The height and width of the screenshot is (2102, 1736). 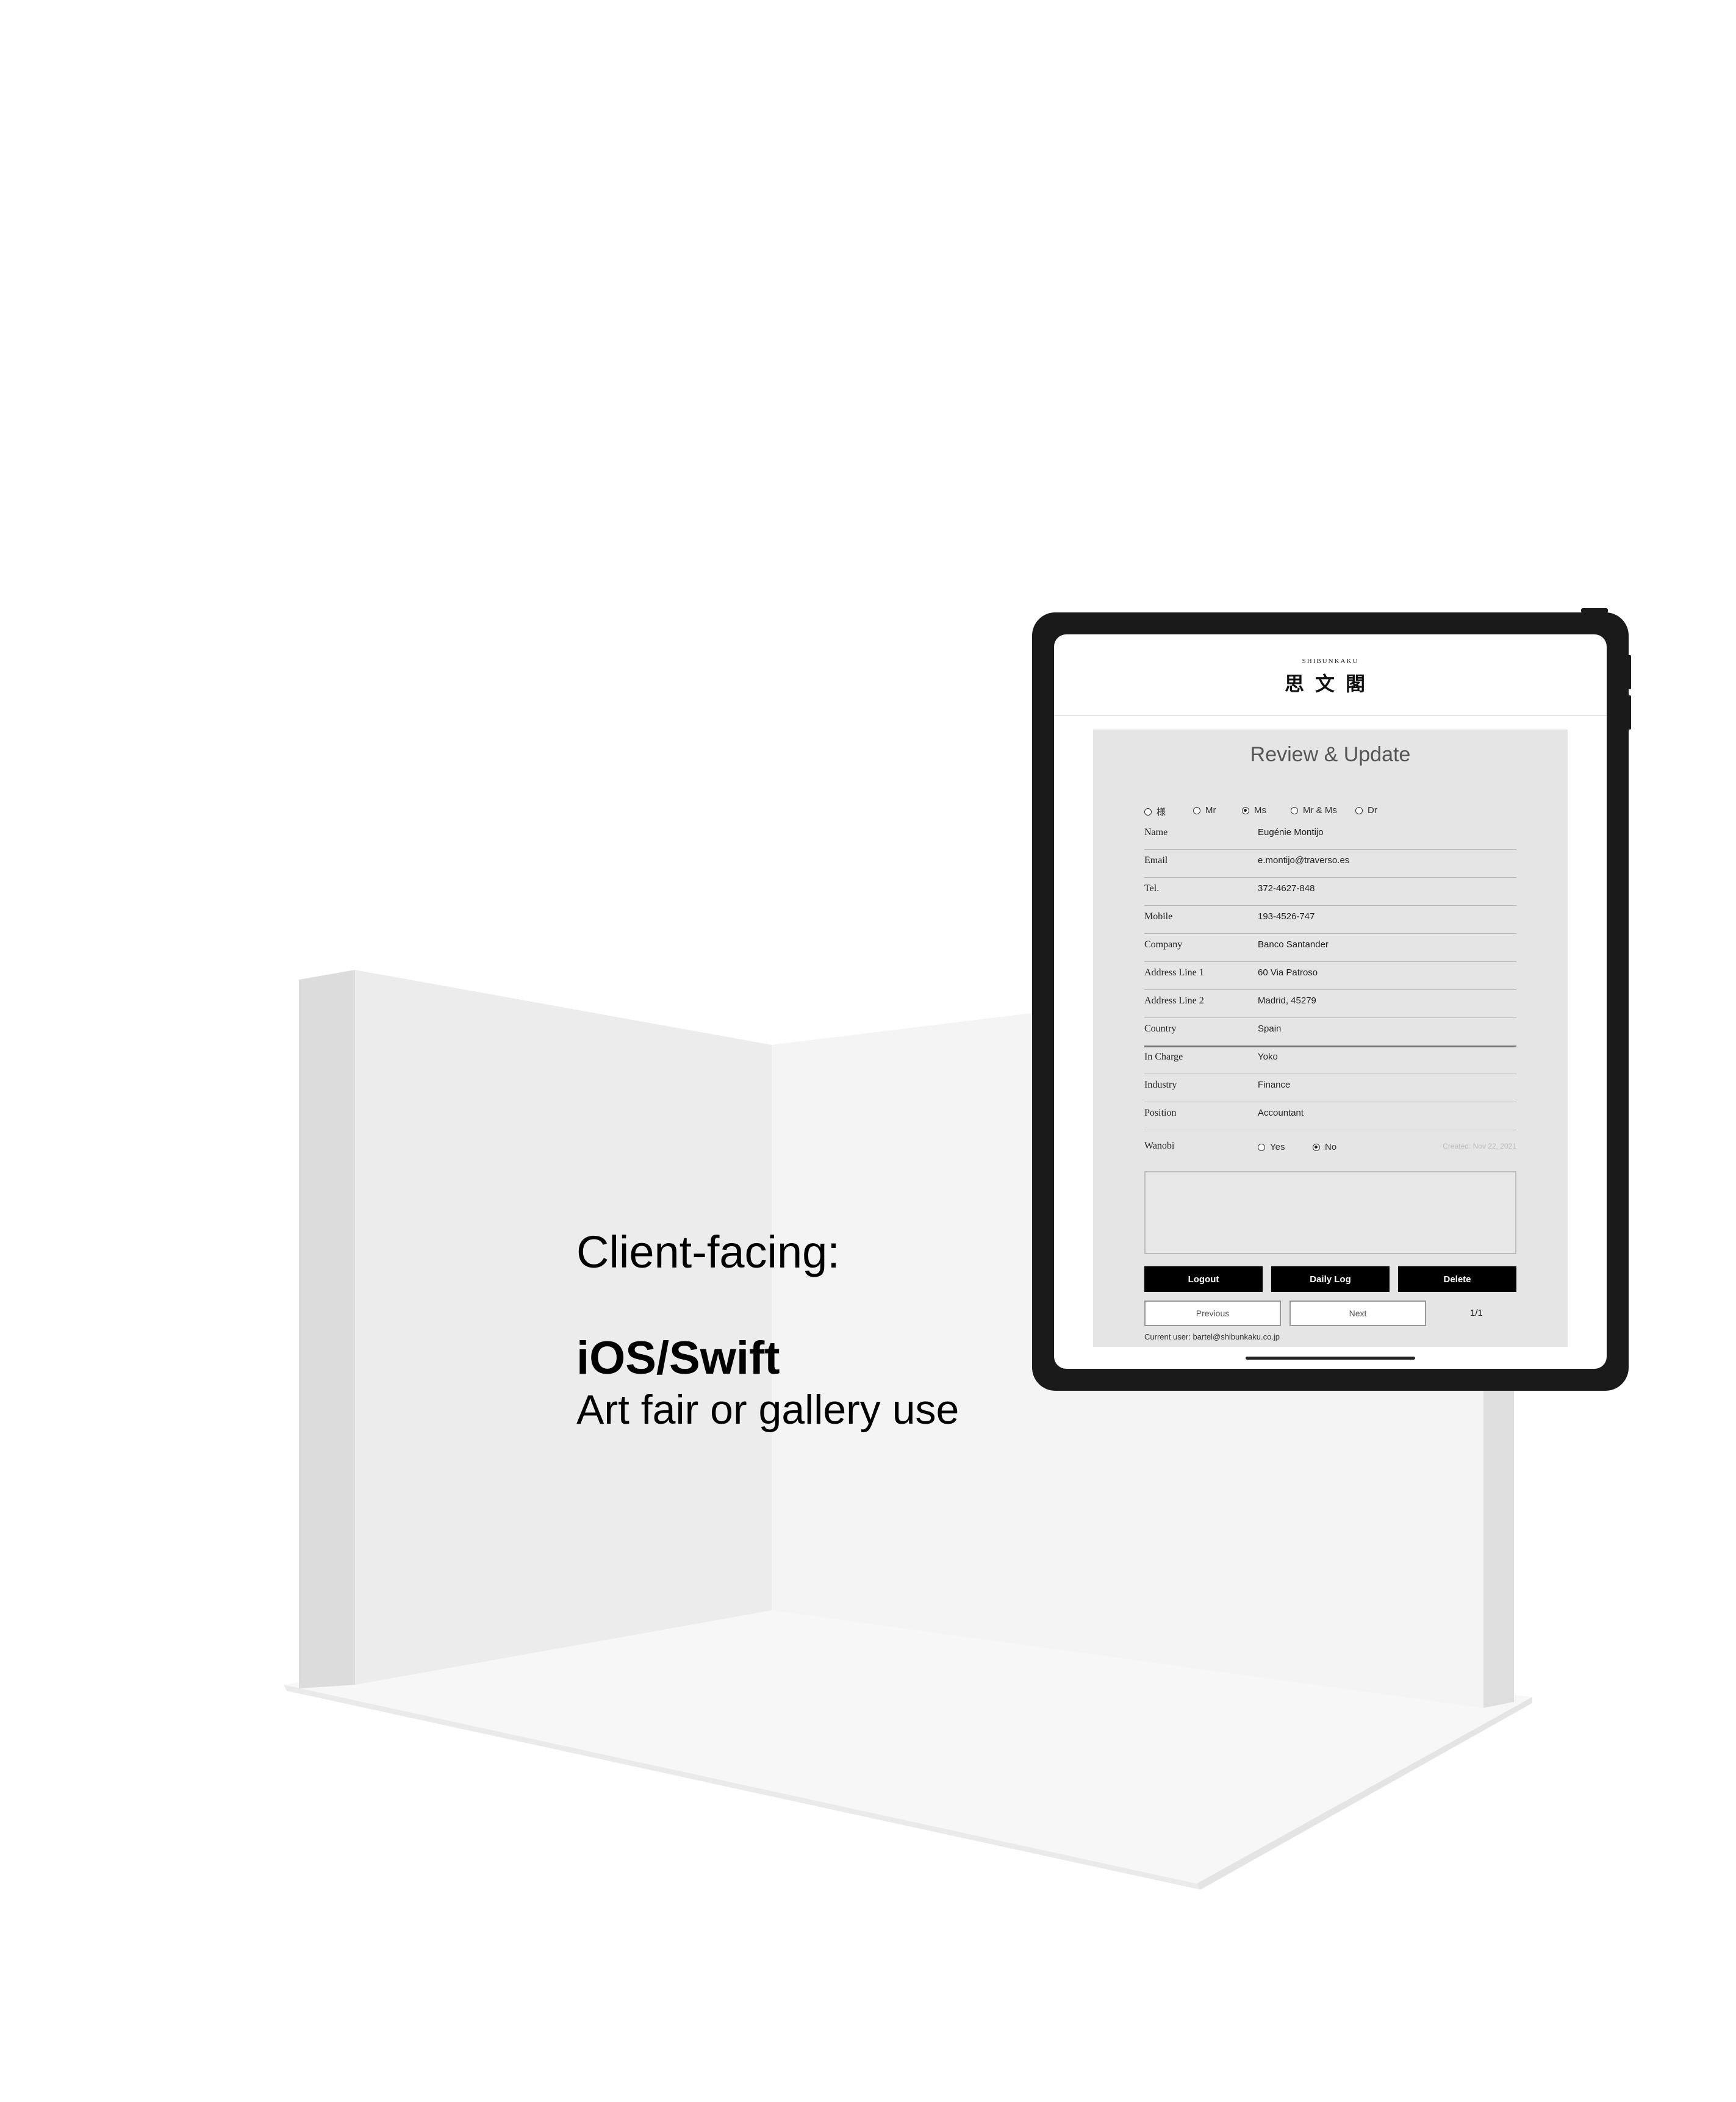 What do you see at coordinates (1163, 944) in the screenshot?
I see `field-label: Company` at bounding box center [1163, 944].